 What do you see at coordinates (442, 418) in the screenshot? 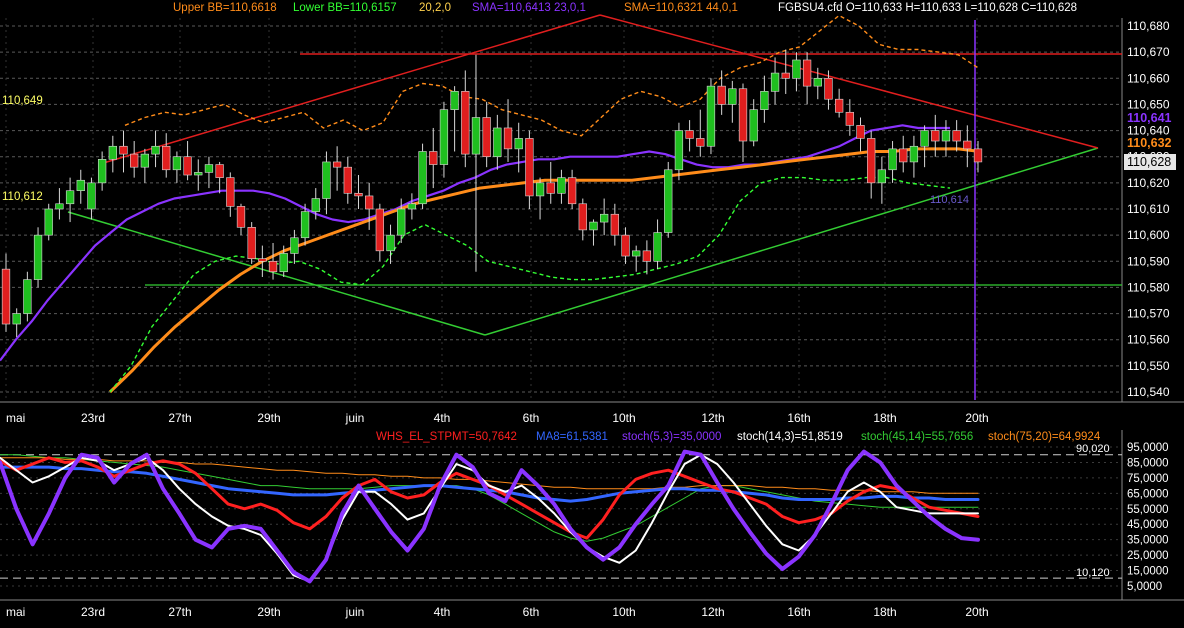
I see `date-tick-label: 4th` at bounding box center [442, 418].